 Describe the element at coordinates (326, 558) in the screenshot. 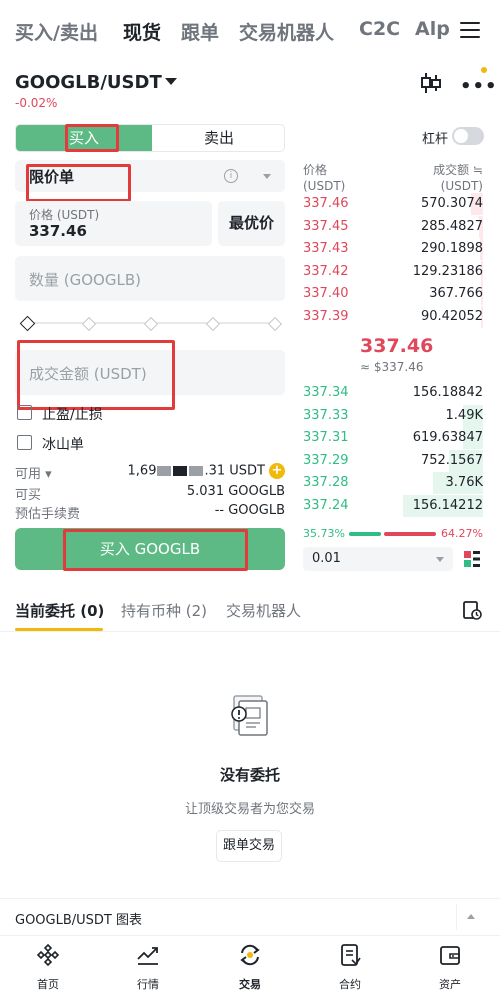

I see `price-step-value: 0.01` at that location.